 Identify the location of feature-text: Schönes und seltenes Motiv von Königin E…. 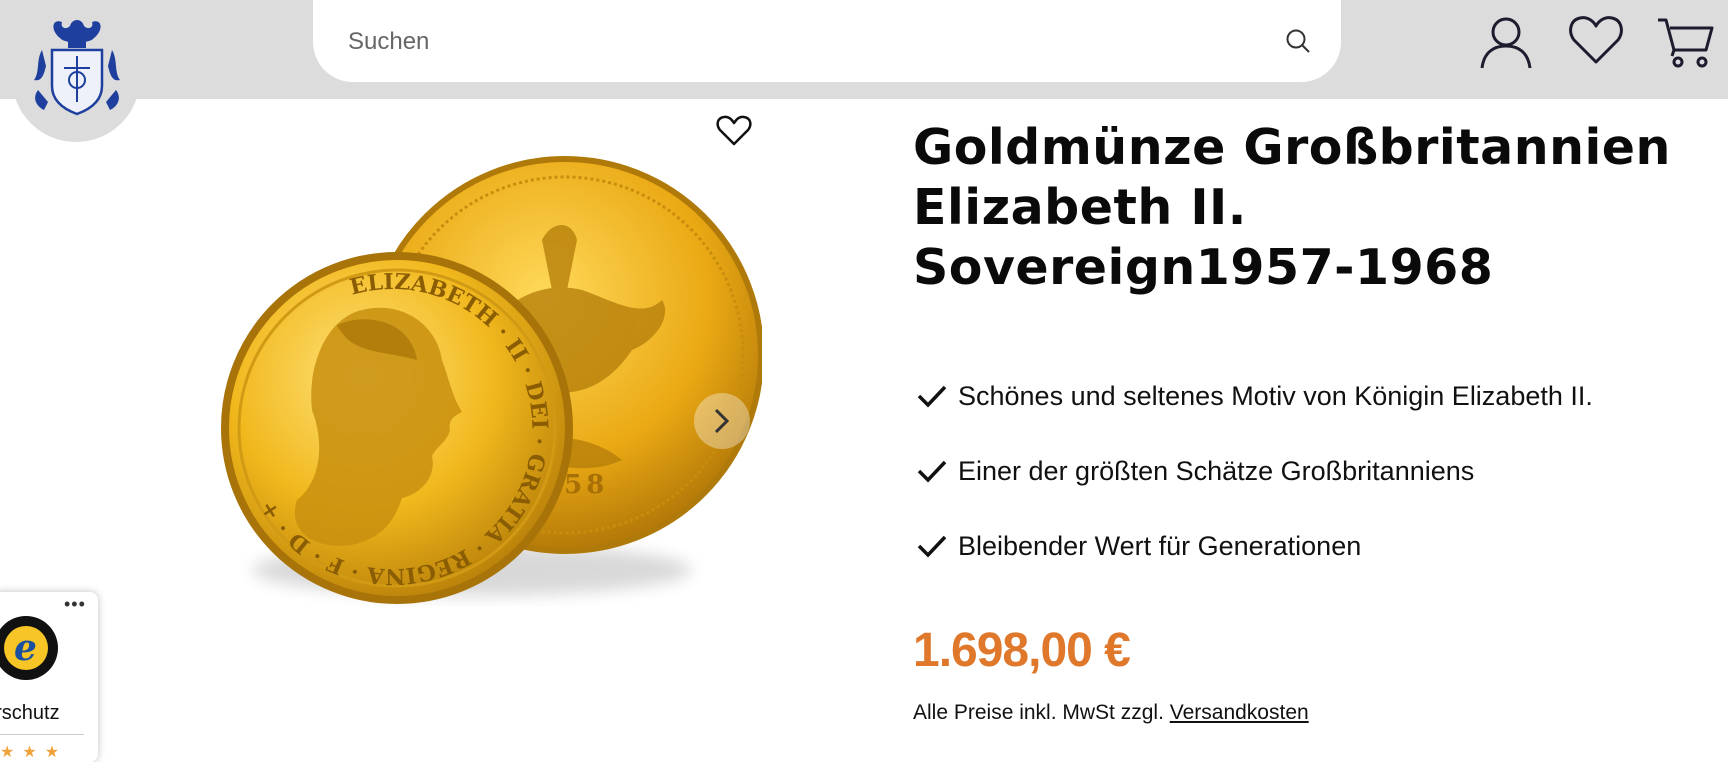
(1275, 396).